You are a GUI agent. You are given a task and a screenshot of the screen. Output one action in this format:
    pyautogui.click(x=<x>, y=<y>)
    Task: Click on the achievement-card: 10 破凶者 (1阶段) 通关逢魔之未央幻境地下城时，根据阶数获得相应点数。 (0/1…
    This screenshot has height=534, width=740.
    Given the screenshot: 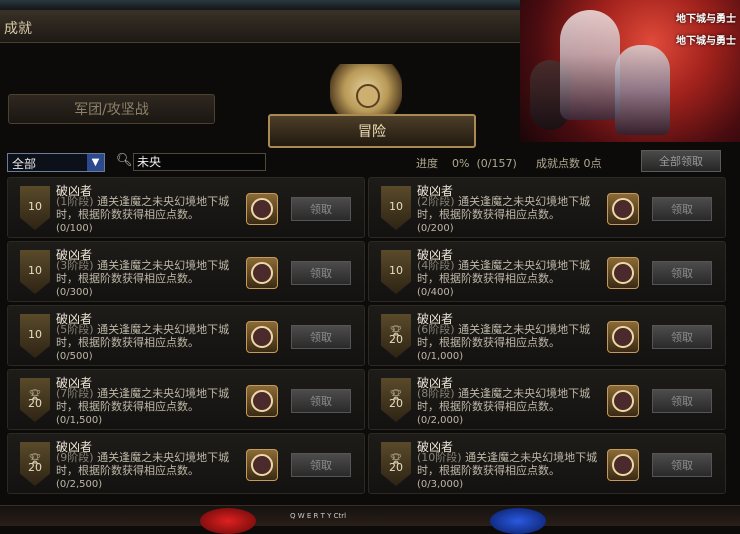 What is the action you would take?
    pyautogui.click(x=186, y=207)
    